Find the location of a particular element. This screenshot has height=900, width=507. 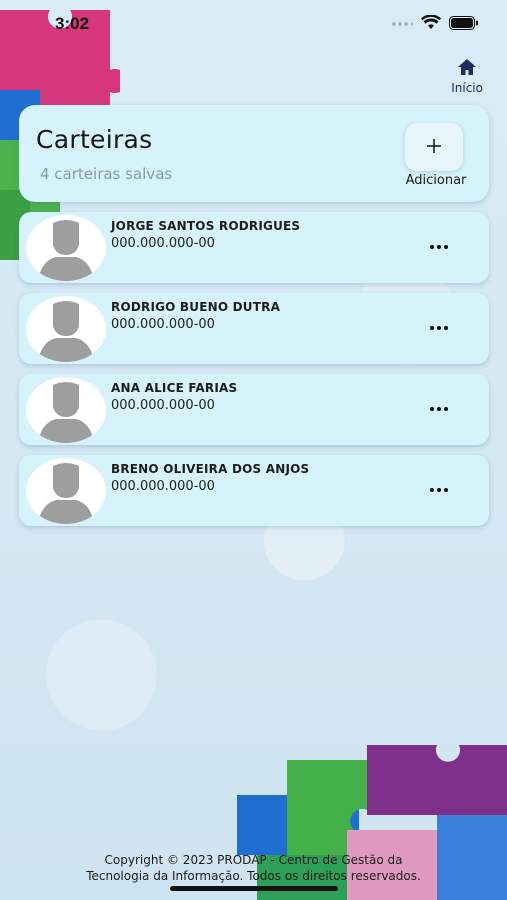

status-icons is located at coordinates (435, 24).